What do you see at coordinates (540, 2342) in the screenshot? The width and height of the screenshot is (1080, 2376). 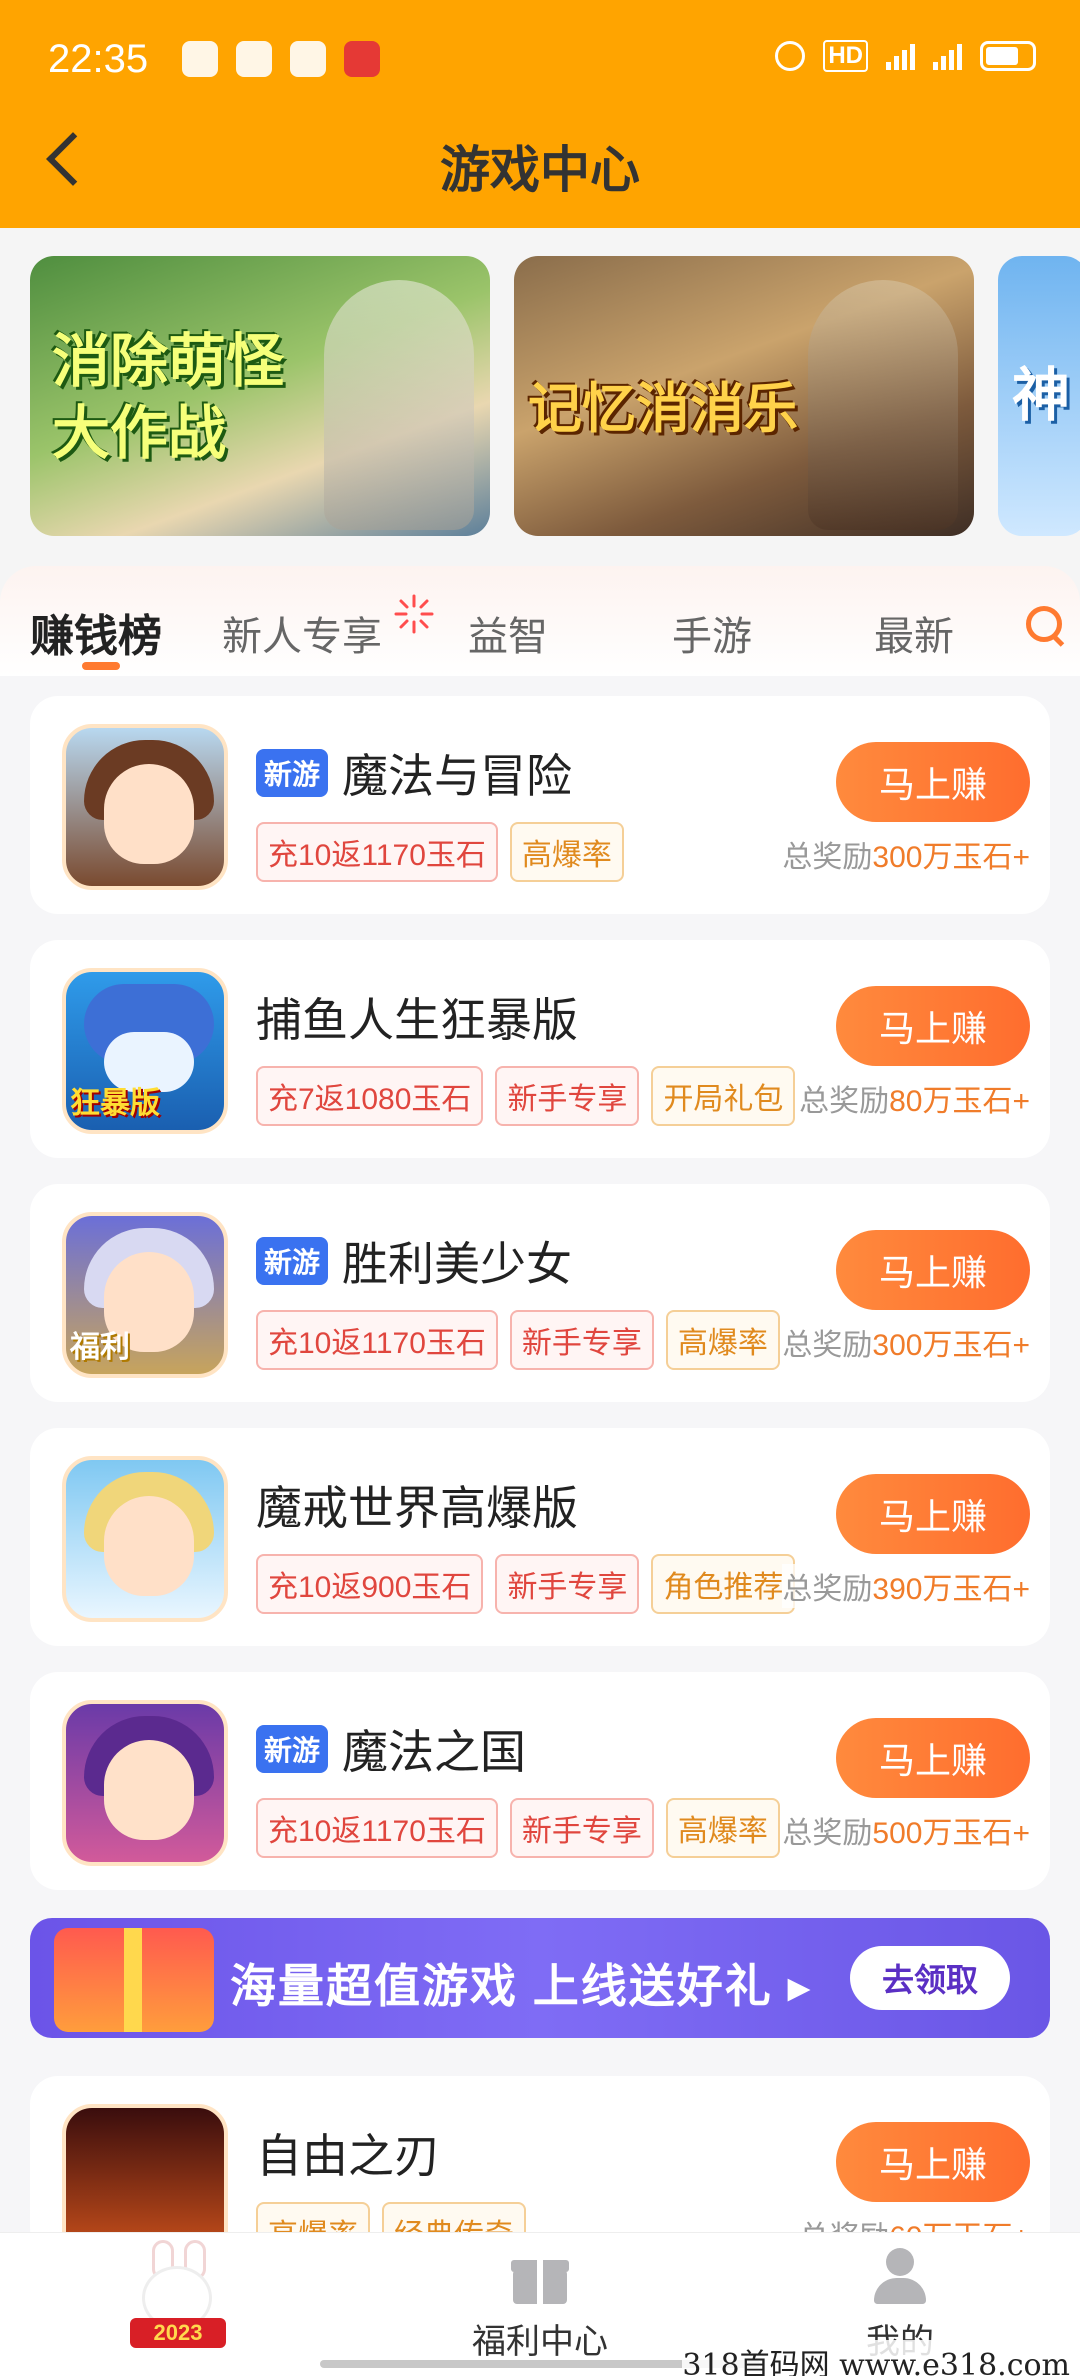 I see `nav-label: 福利中心` at bounding box center [540, 2342].